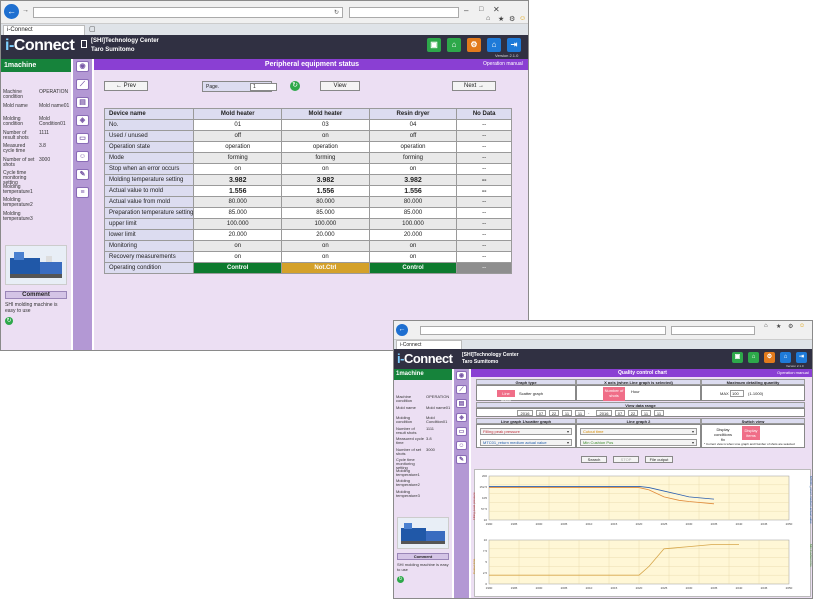  Describe the element at coordinates (188, 12) in the screenshot. I see `address-bar: ↻` at that location.